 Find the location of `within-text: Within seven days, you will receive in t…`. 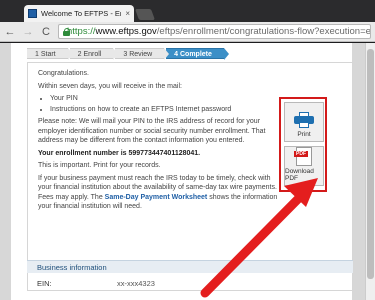

within-text: Within seven days, you will receive in t… is located at coordinates (110, 86).